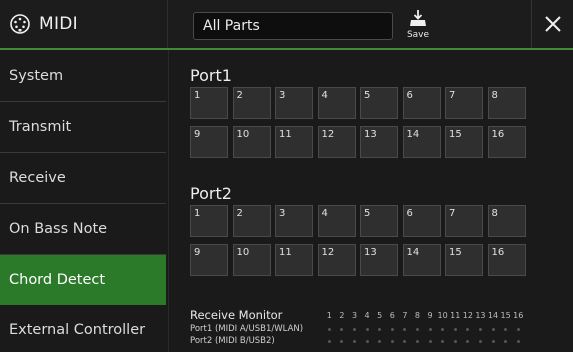 The height and width of the screenshot is (352, 573). What do you see at coordinates (251, 260) in the screenshot?
I see `port2-channel-button: 10` at bounding box center [251, 260].